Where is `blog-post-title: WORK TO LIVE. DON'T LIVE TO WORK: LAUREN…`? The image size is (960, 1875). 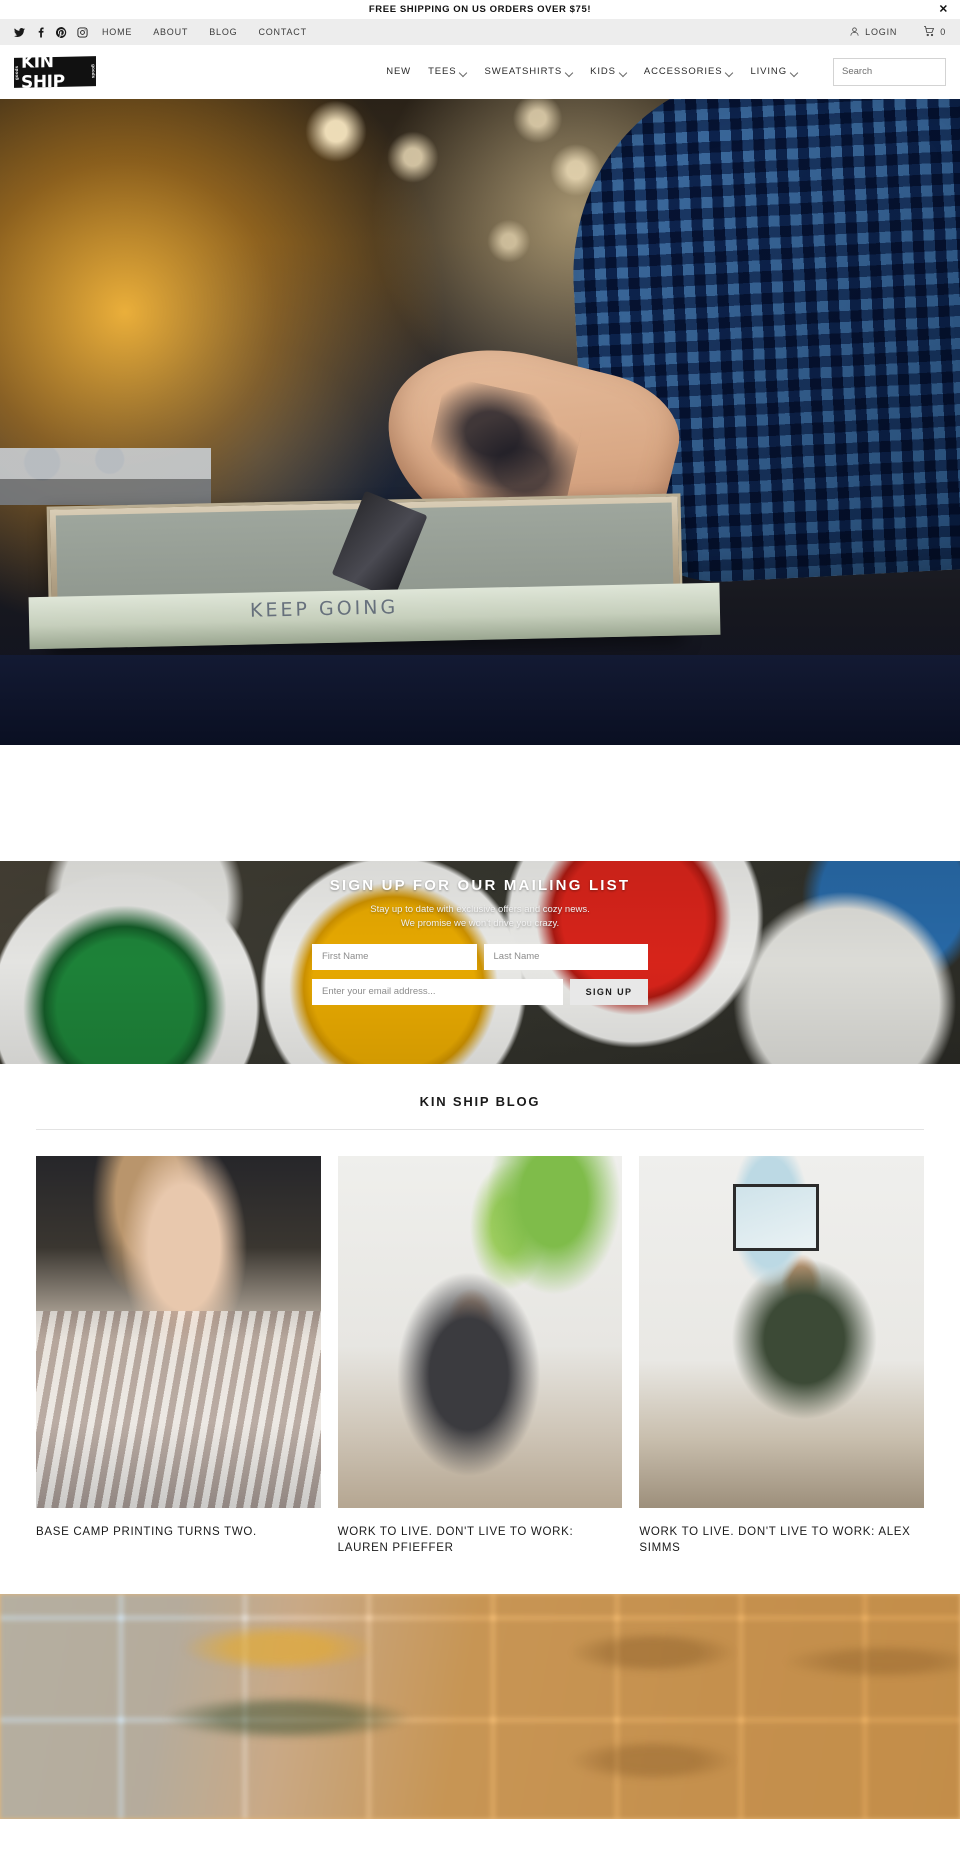 blog-post-title: WORK TO LIVE. DON'T LIVE TO WORK: LAUREN… is located at coordinates (480, 1540).